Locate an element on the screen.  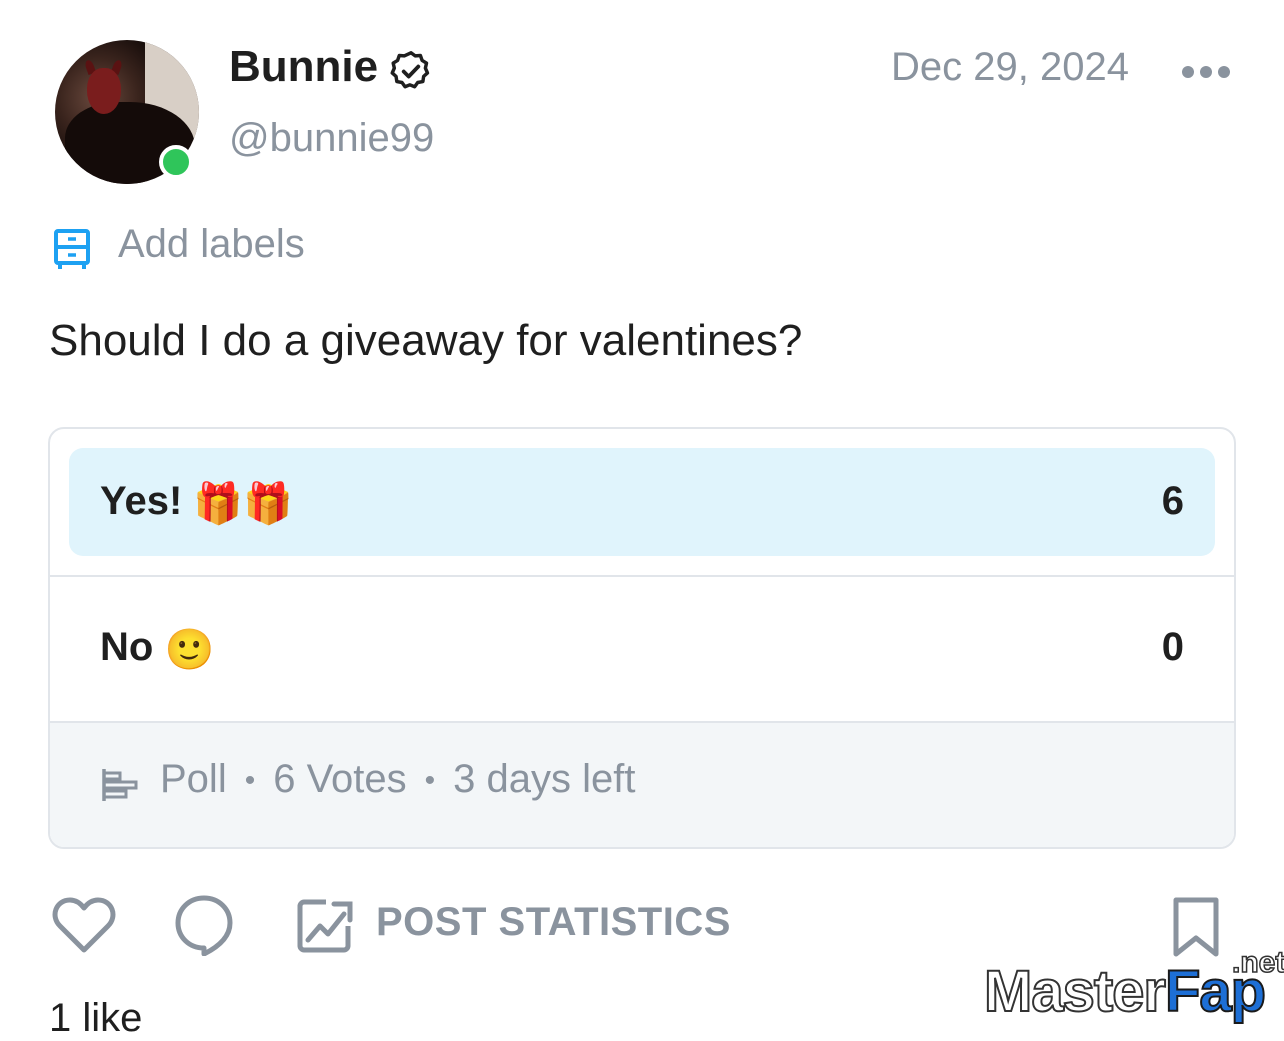
poll-option-no: No 🙂 0 is located at coordinates (642, 649).